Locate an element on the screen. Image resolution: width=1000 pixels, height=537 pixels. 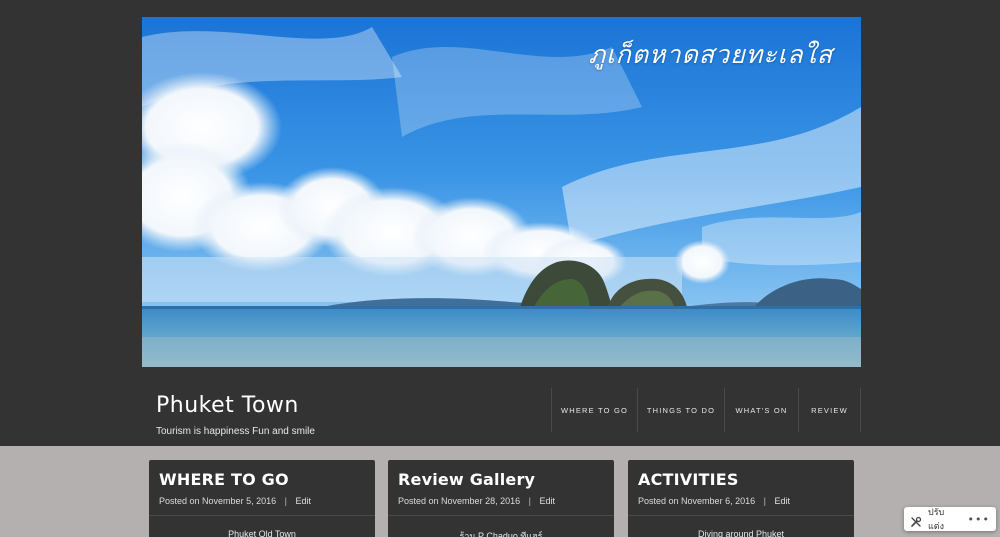
customize-label: ปรับแต่ง is located at coordinates (936, 520).